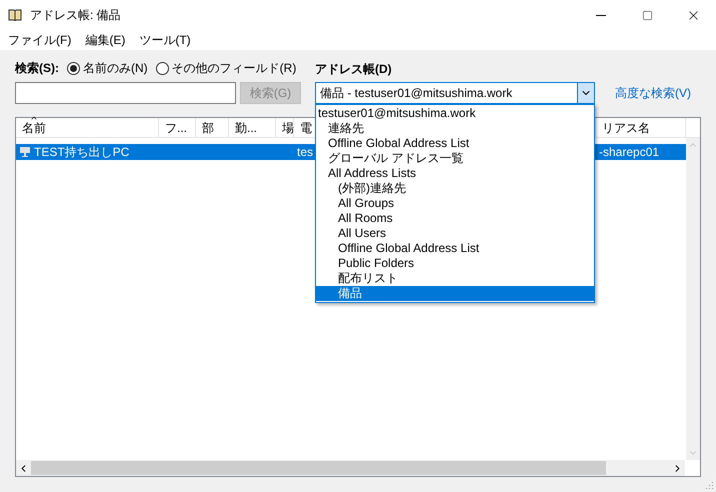 The height and width of the screenshot is (492, 716). What do you see at coordinates (629, 152) in the screenshot?
I see `table-cell-text: -sharepc01` at bounding box center [629, 152].